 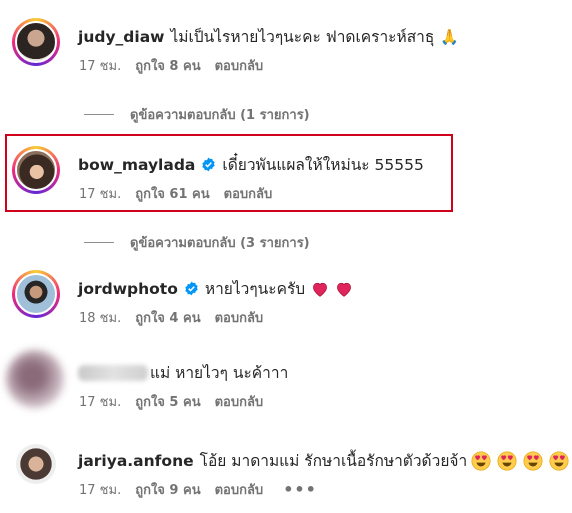 I want to click on view-replies-button: ดูข้อความตอบกลับ (1 รายการ), so click(x=197, y=114).